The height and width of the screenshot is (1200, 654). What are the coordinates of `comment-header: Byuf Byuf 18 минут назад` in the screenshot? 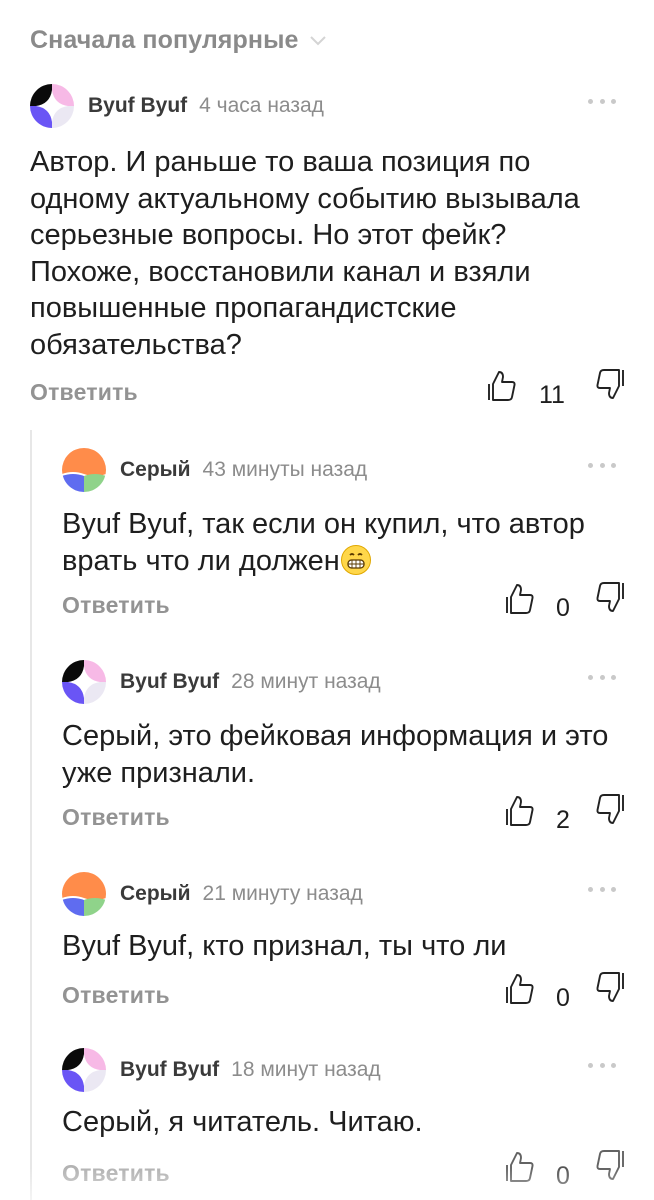 It's located at (358, 1070).